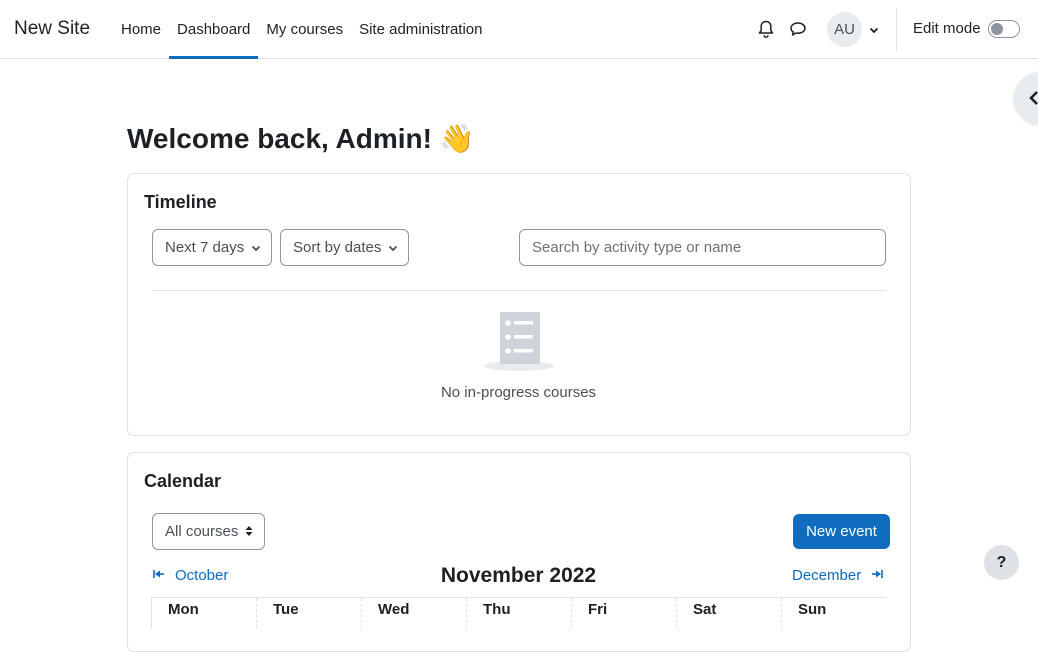 This screenshot has width=1038, height=652. I want to click on weekday-wed: Wed, so click(413, 613).